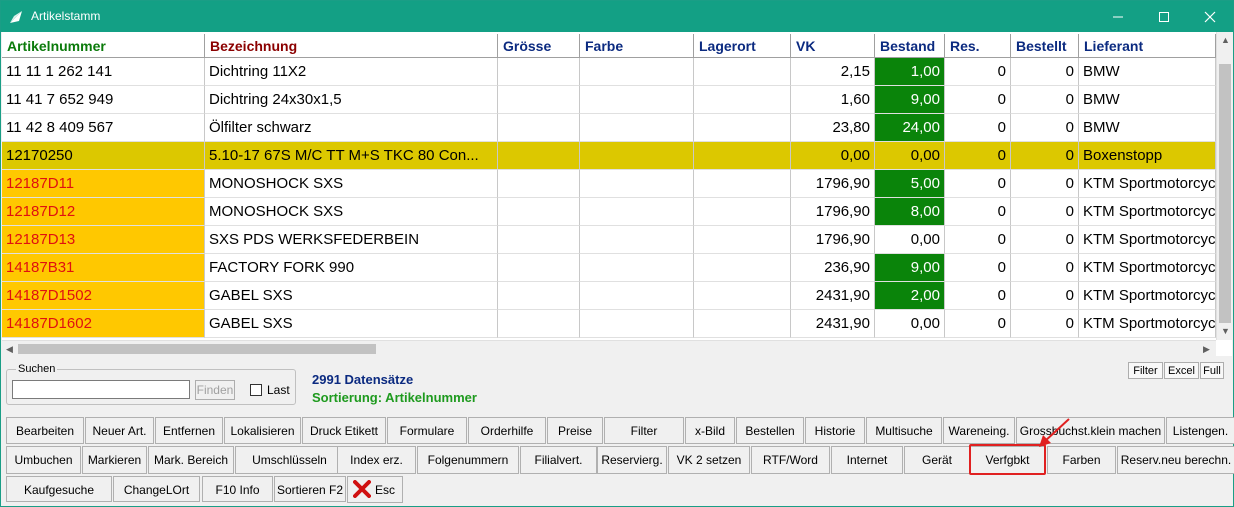 The height and width of the screenshot is (507, 1234). I want to click on cell-bez: GABEL SXS, so click(351, 296).